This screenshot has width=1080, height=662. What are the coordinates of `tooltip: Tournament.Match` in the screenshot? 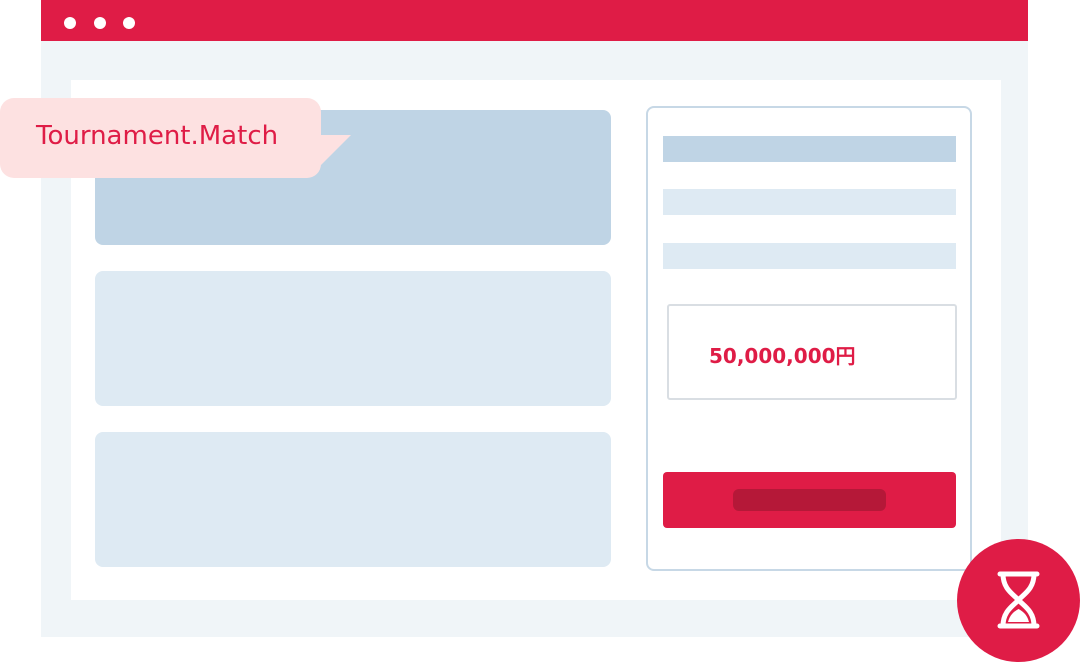 It's located at (160, 138).